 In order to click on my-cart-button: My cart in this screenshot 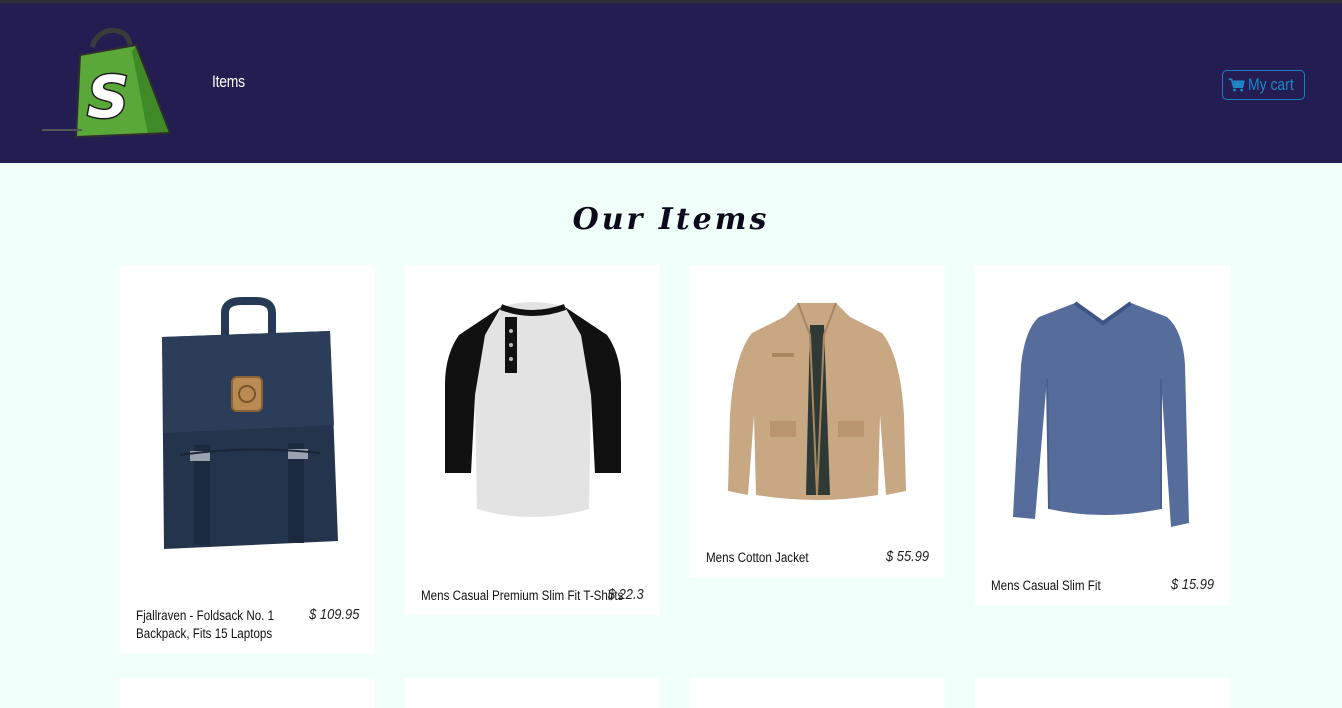, I will do `click(1263, 85)`.